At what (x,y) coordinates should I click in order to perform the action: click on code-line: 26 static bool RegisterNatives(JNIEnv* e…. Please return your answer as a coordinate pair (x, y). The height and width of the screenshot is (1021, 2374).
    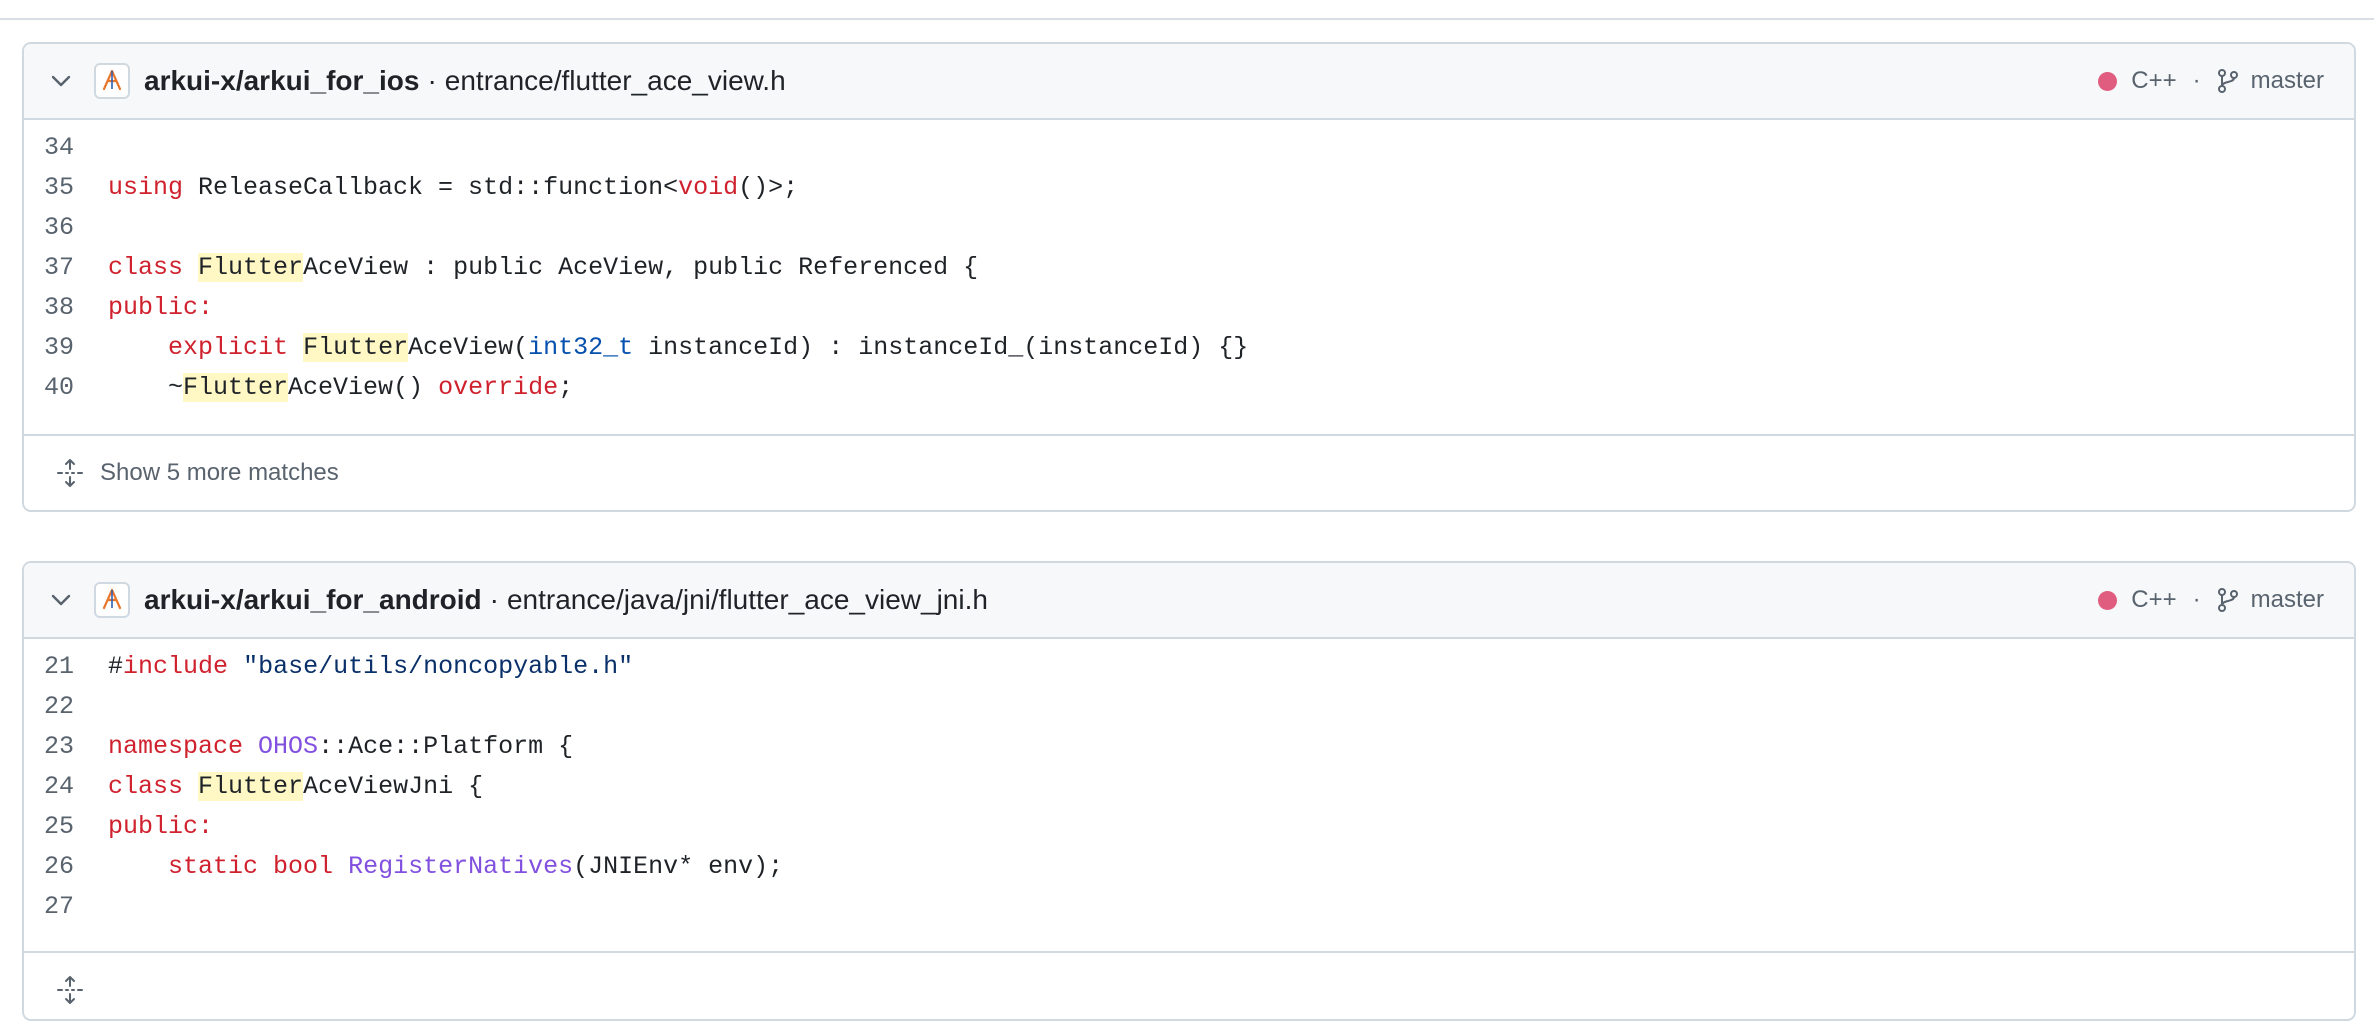
    Looking at the image, I should click on (1189, 867).